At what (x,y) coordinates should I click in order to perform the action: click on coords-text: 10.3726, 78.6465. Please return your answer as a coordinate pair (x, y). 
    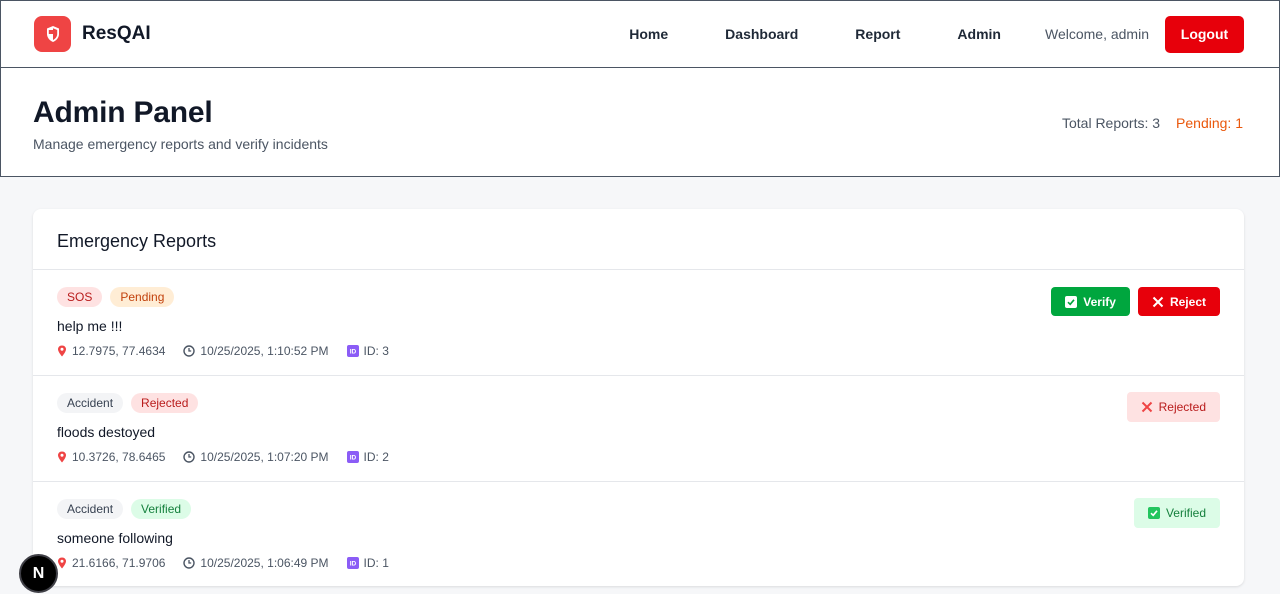
    Looking at the image, I should click on (119, 457).